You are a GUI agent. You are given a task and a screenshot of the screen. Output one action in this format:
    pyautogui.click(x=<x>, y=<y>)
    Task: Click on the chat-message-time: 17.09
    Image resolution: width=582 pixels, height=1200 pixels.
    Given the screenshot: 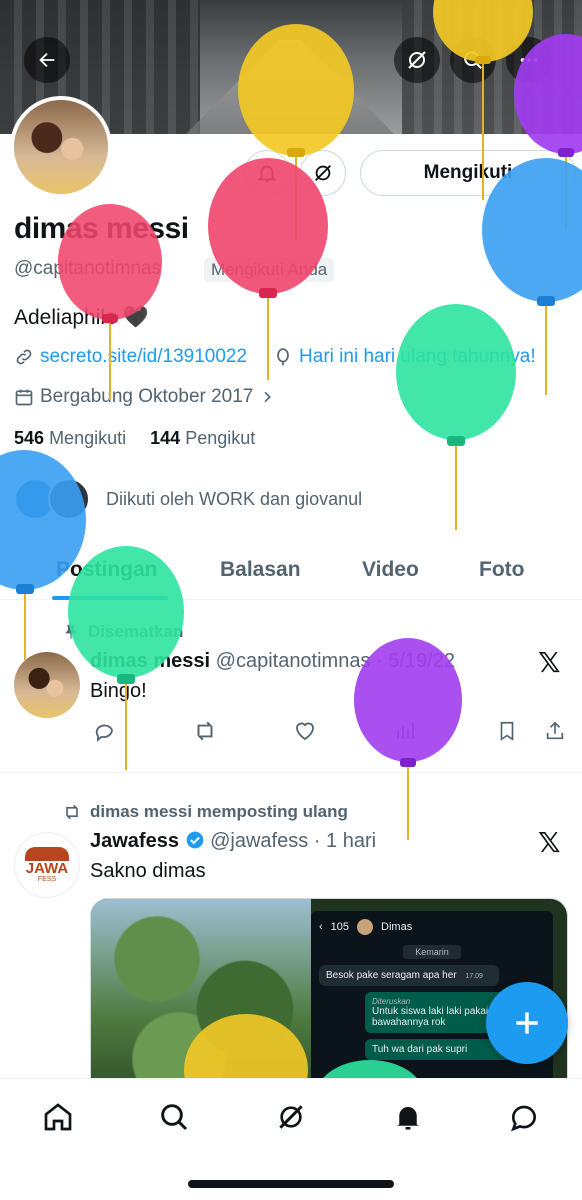 What is the action you would take?
    pyautogui.click(x=474, y=976)
    